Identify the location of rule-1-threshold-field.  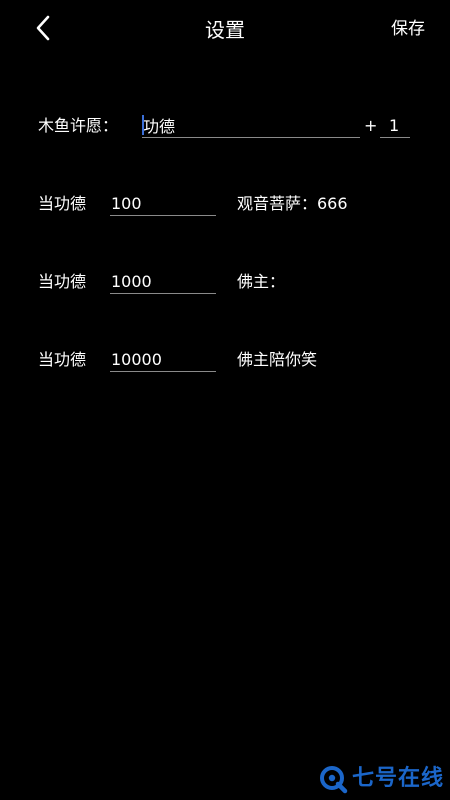
(163, 204).